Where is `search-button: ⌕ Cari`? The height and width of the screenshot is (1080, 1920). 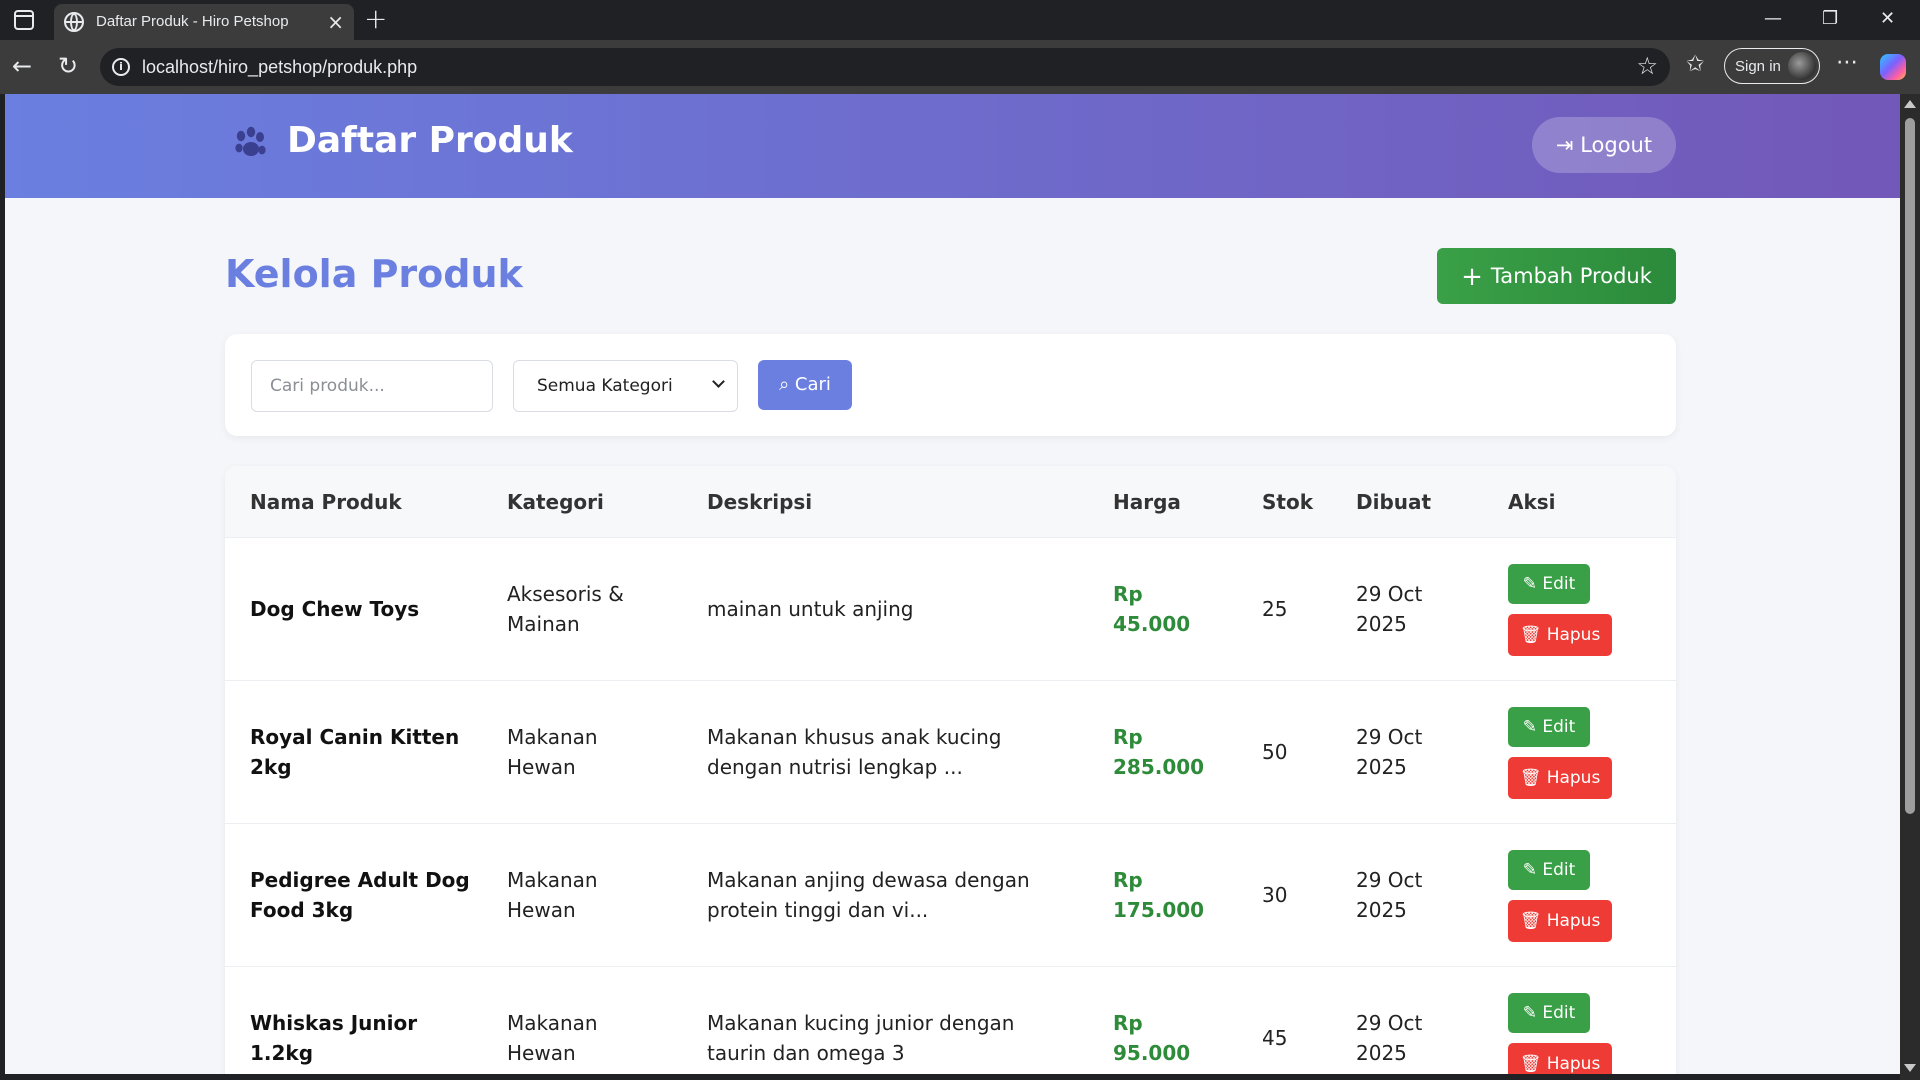 search-button: ⌕ Cari is located at coordinates (805, 385).